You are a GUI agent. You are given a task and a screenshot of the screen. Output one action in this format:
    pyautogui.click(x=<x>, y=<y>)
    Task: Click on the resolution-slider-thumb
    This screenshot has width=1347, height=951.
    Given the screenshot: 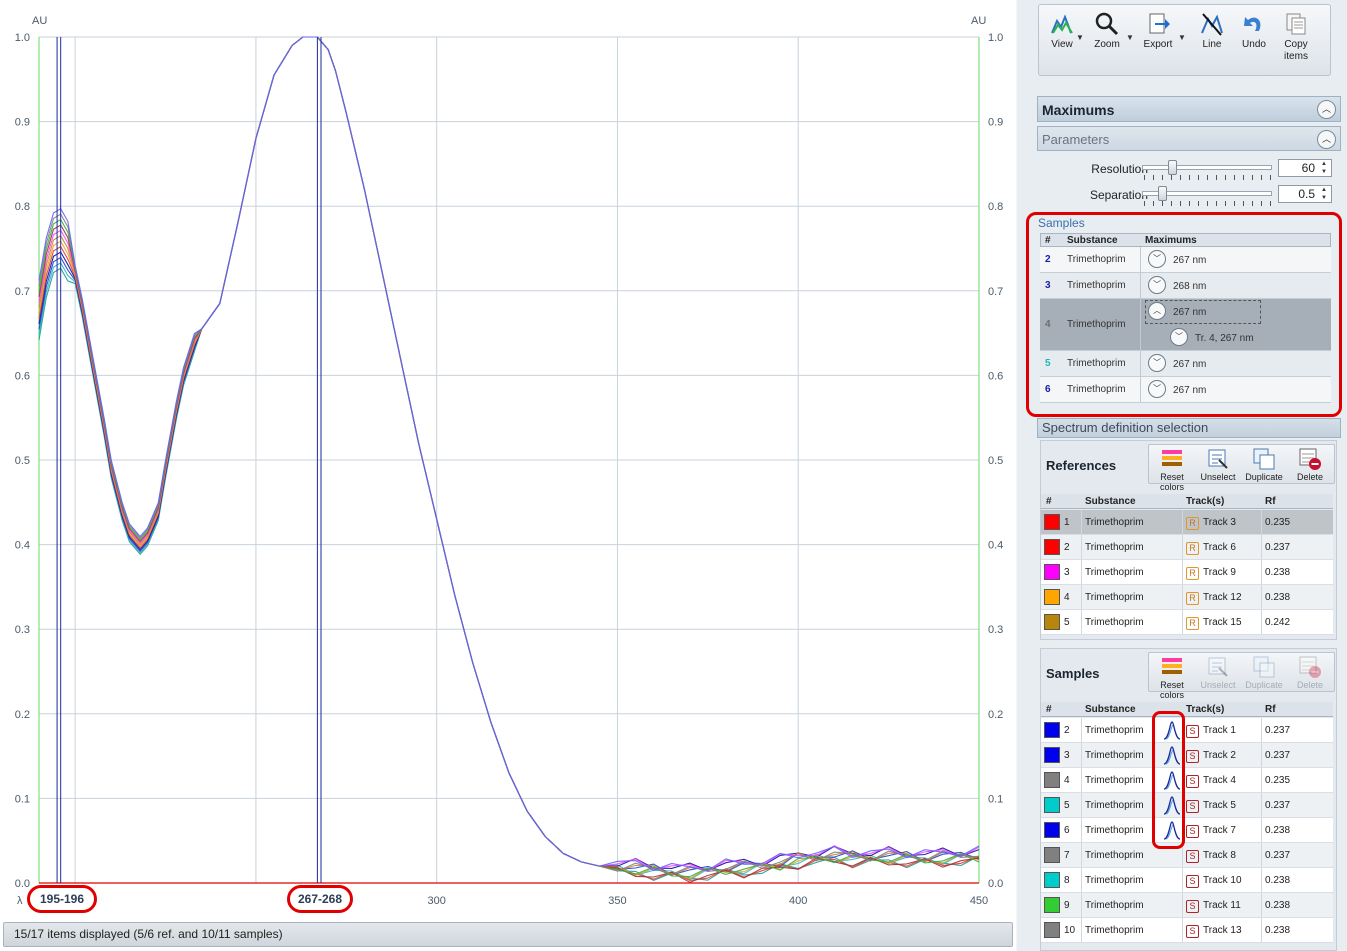 What is the action you would take?
    pyautogui.click(x=1172, y=167)
    